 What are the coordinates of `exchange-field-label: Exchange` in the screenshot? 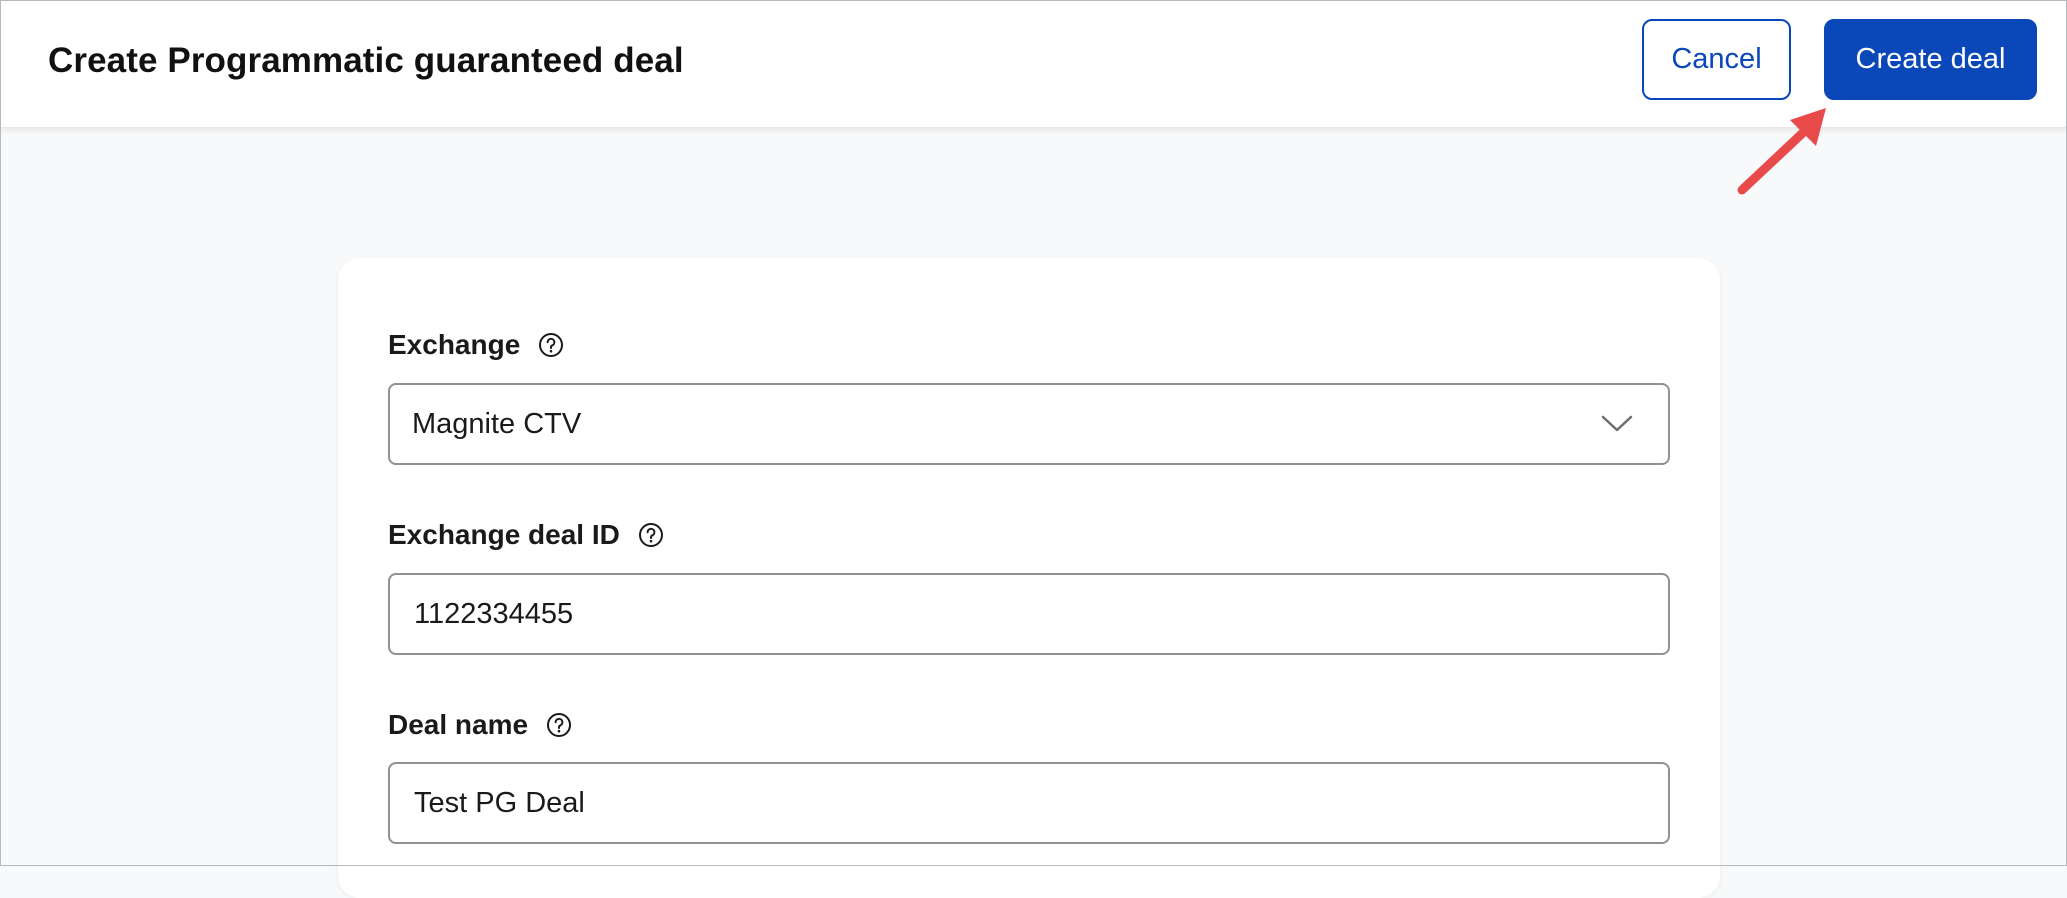 It's located at (476, 345).